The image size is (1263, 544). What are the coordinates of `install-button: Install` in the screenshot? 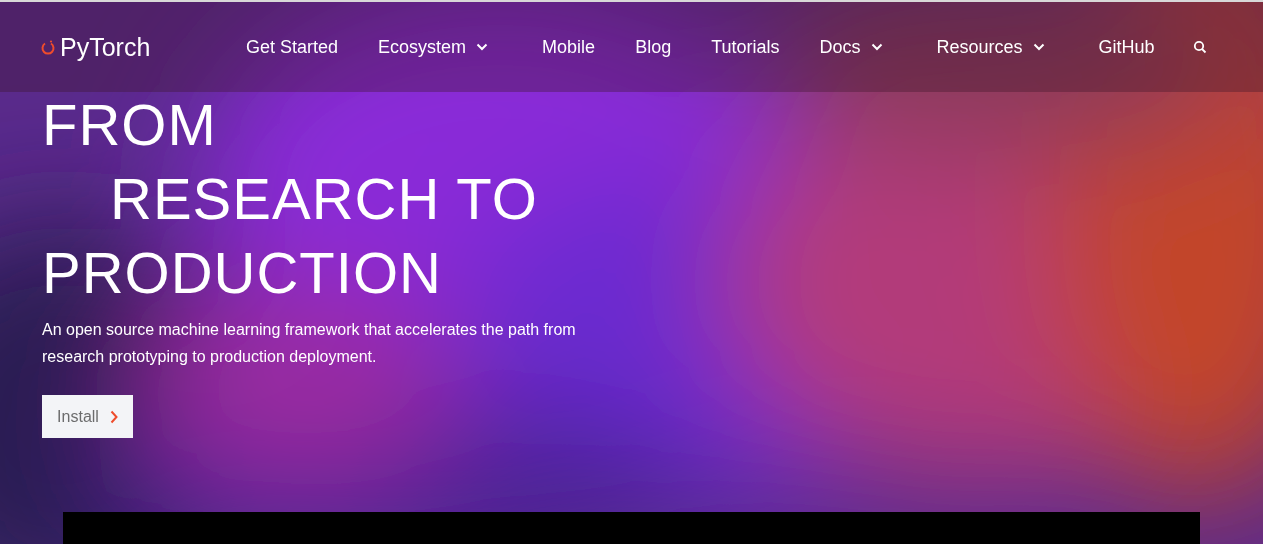 It's located at (87, 416).